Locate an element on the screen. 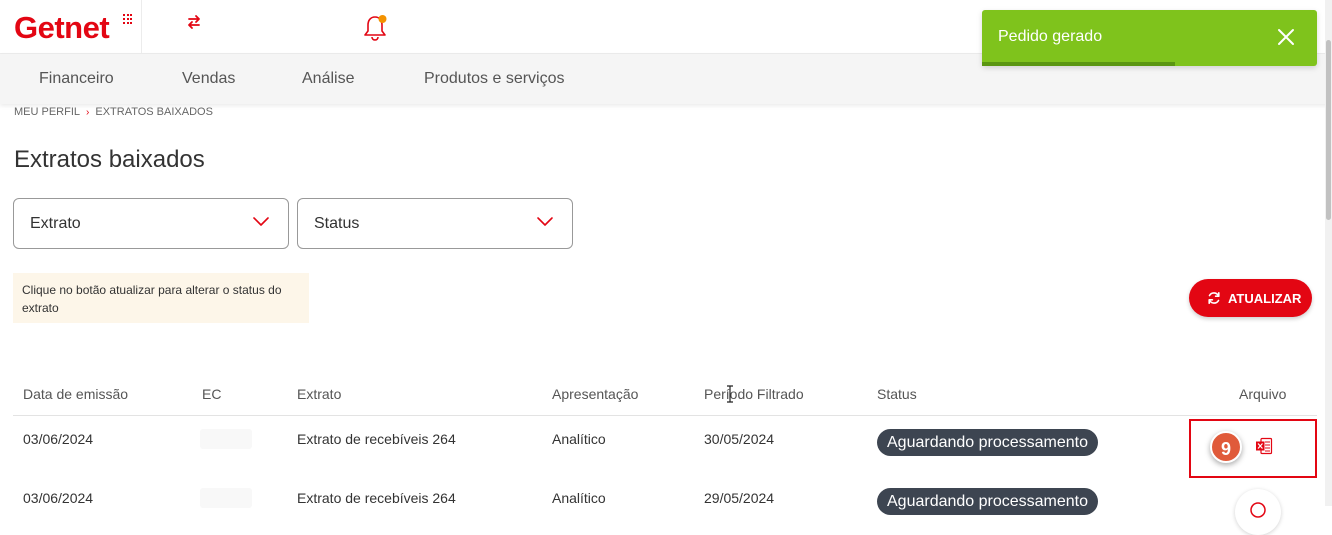 The height and width of the screenshot is (535, 1332). status-select: Status is located at coordinates (435, 223).